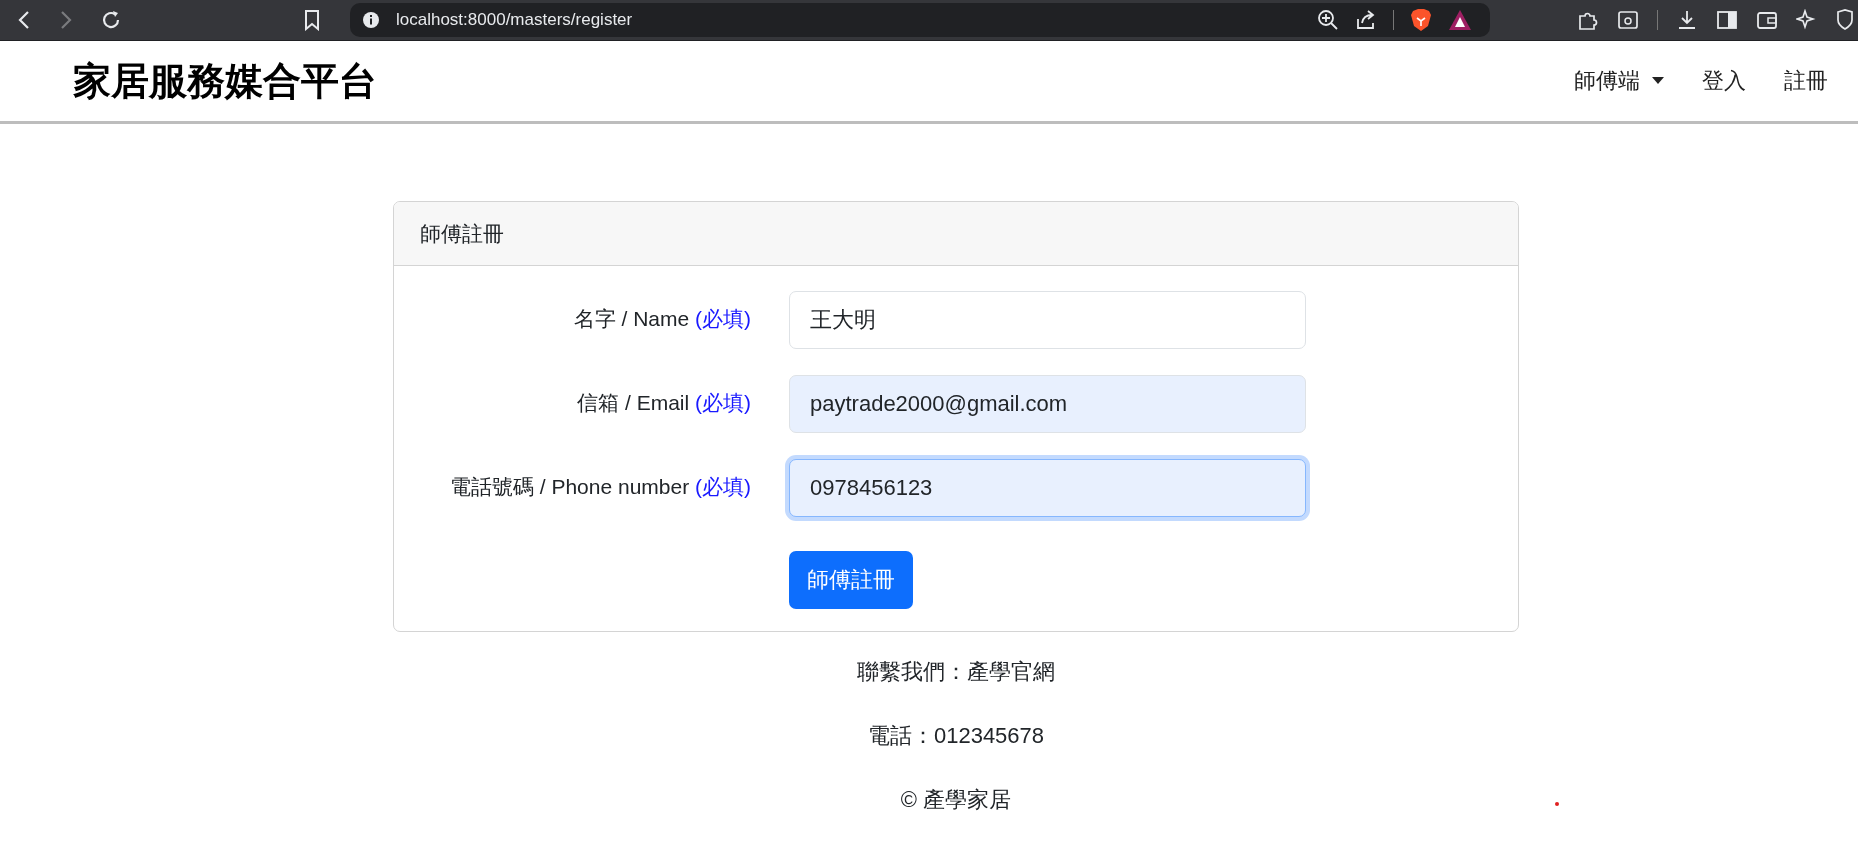 The height and width of the screenshot is (863, 1858). What do you see at coordinates (111, 20) in the screenshot?
I see `reload-icon` at bounding box center [111, 20].